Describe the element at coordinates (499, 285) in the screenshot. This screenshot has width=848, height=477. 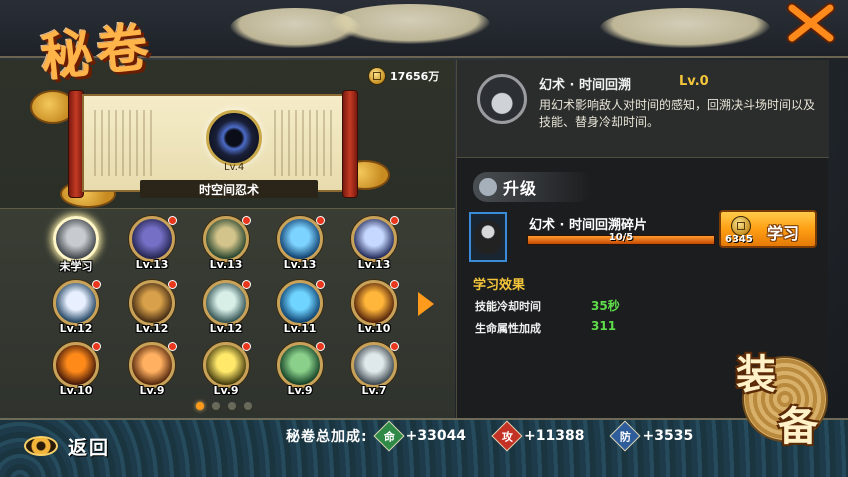
I see `effects-title: 学习效果` at that location.